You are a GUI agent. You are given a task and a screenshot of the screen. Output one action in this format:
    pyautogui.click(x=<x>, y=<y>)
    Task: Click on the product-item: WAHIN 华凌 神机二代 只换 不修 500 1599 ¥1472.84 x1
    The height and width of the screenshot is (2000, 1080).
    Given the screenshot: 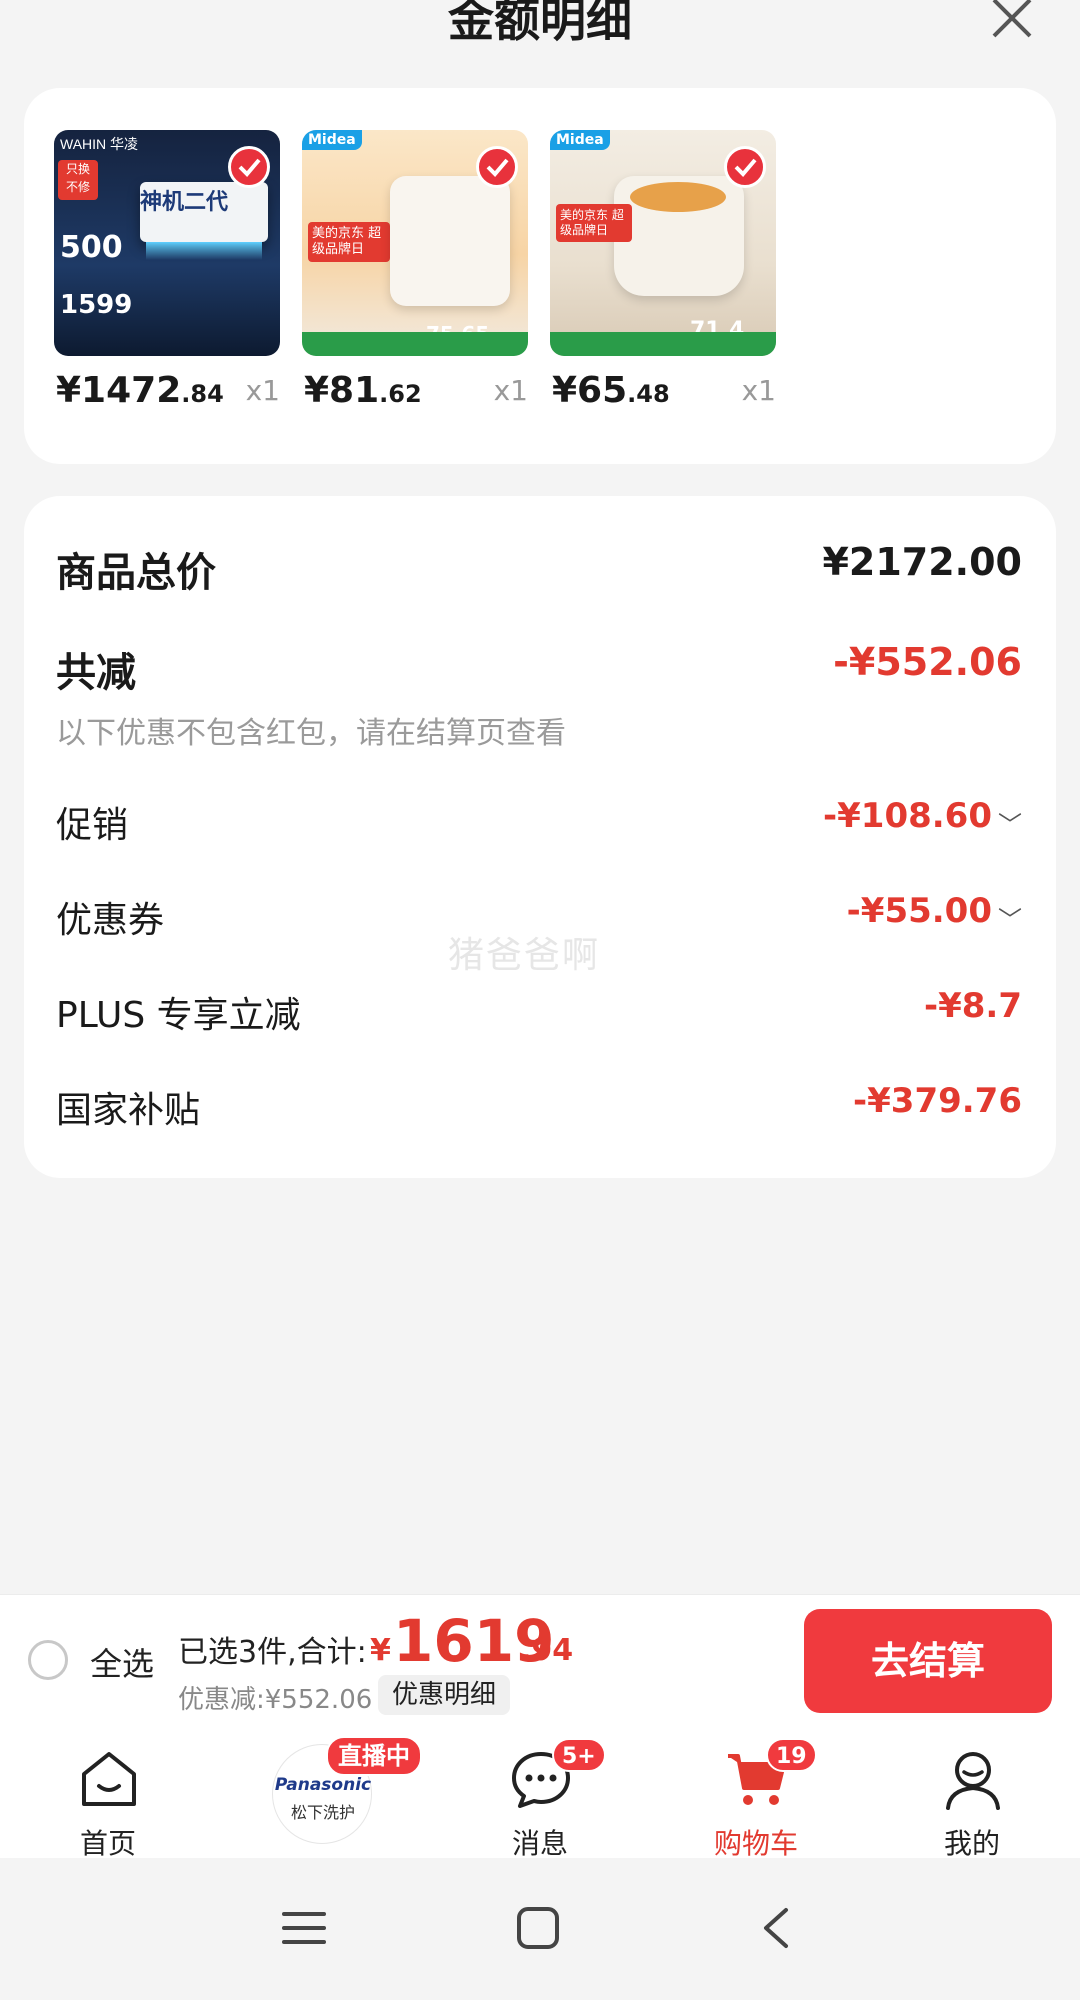 What is the action you would take?
    pyautogui.click(x=167, y=280)
    